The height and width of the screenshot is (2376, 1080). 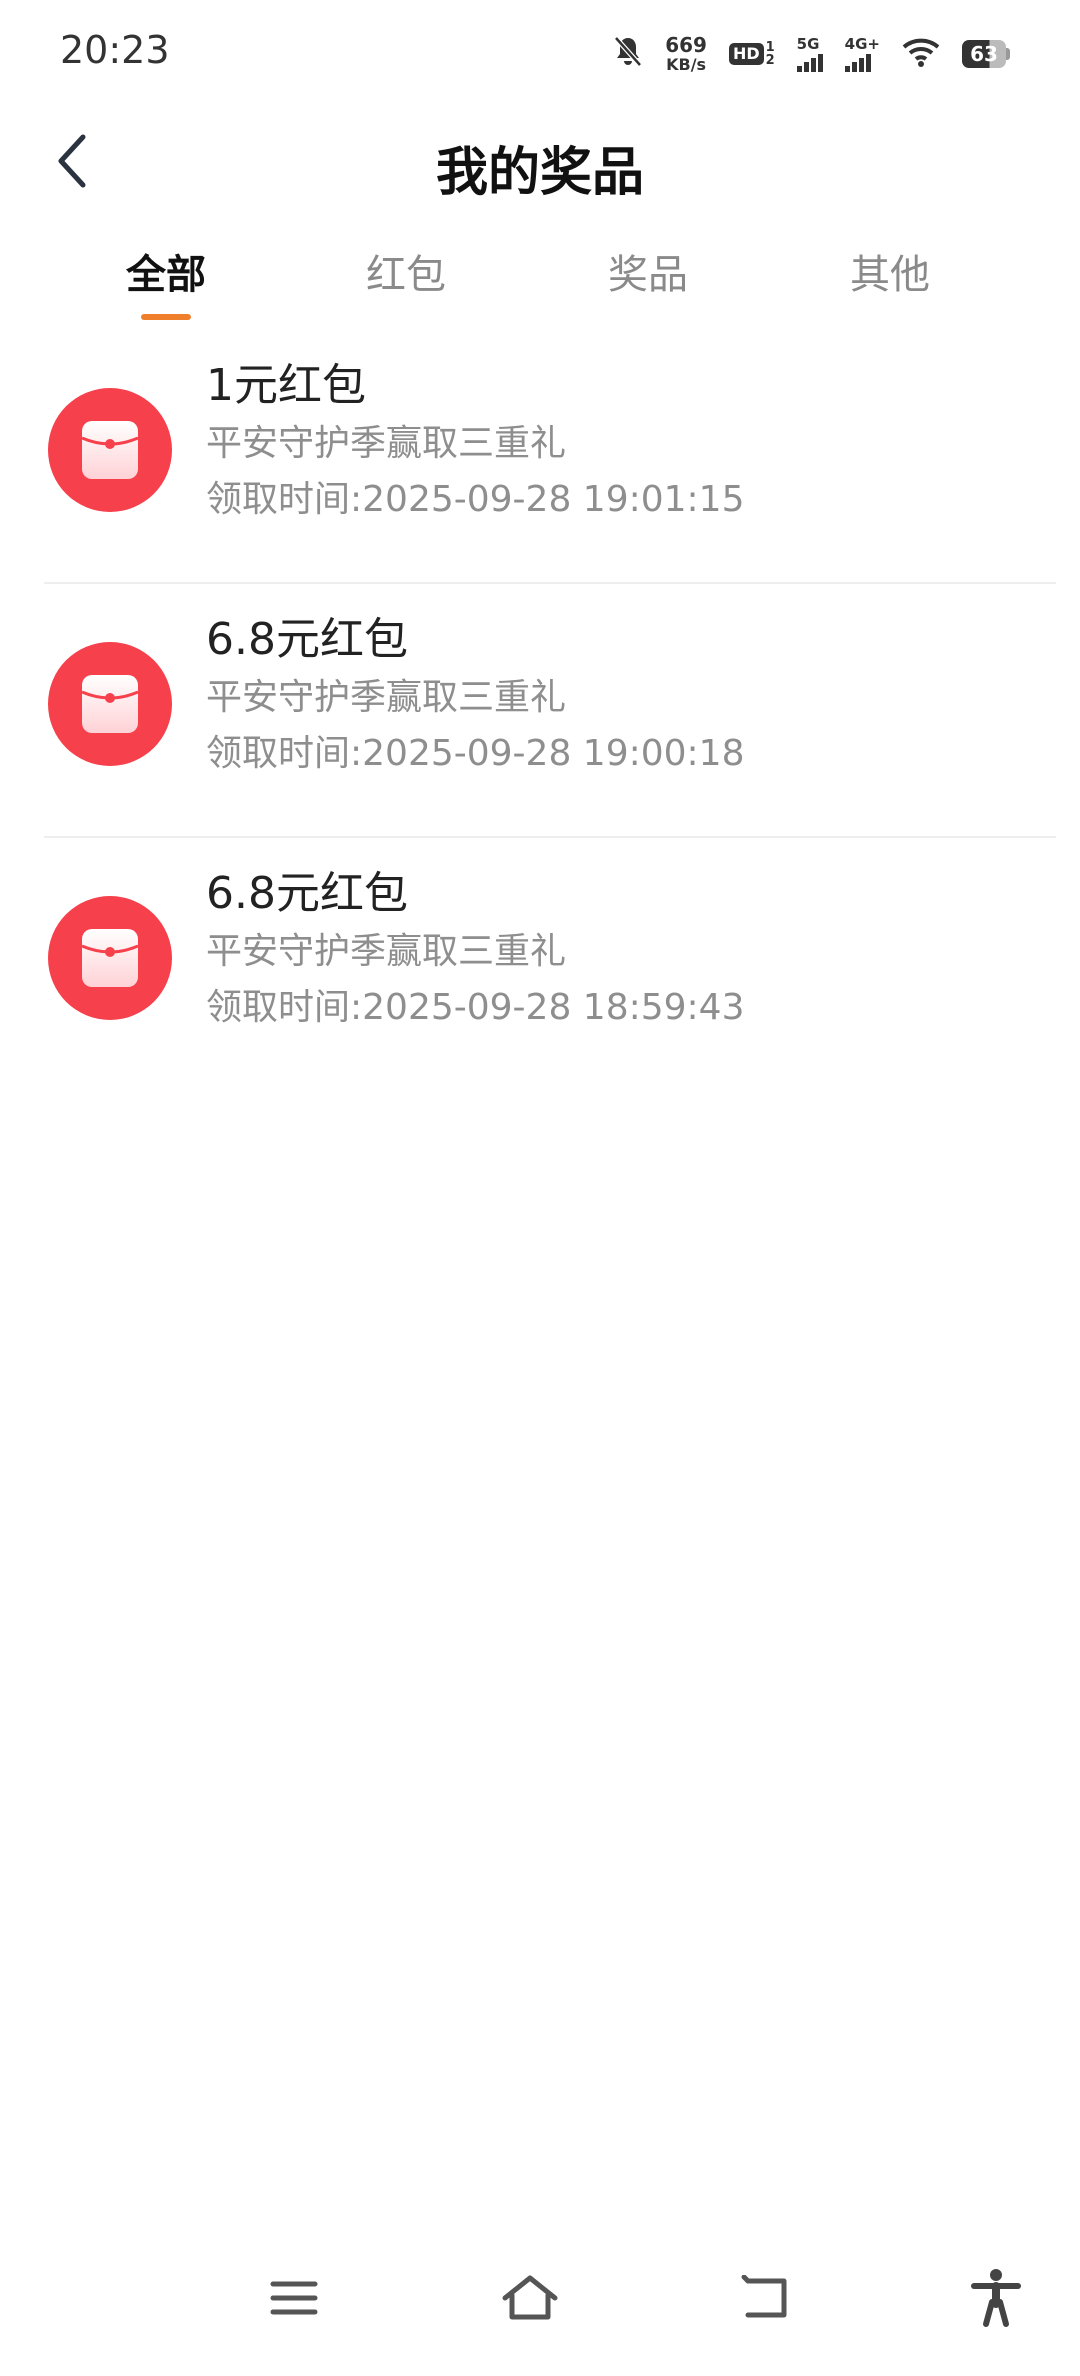 I want to click on net-speed: 669 KB/s, so click(x=686, y=54).